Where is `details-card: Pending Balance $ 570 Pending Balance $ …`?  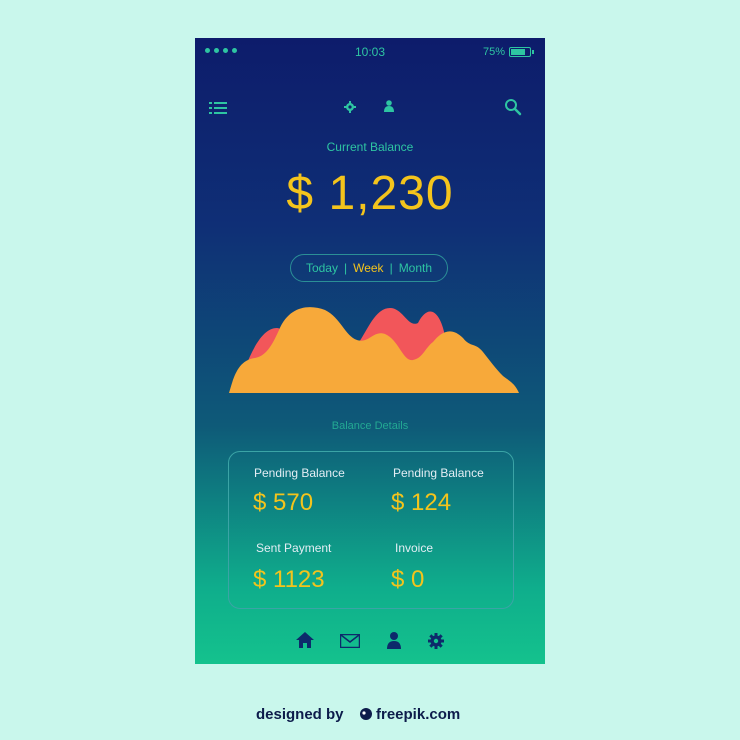 details-card: Pending Balance $ 570 Pending Balance $ … is located at coordinates (371, 530).